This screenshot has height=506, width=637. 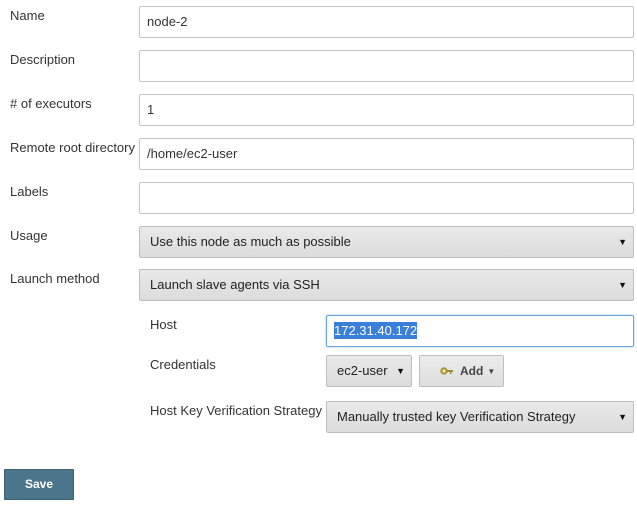 What do you see at coordinates (183, 364) in the screenshot?
I see `credentials-label: Credentials` at bounding box center [183, 364].